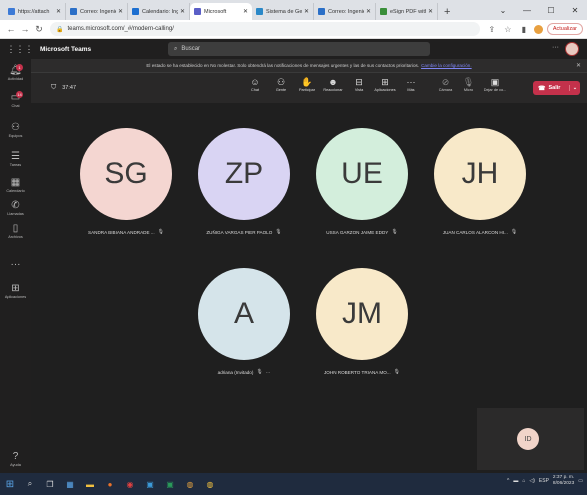  What do you see at coordinates (221, 11) in the screenshot?
I see `browser-tab: Microsoft ✕` at bounding box center [221, 11].